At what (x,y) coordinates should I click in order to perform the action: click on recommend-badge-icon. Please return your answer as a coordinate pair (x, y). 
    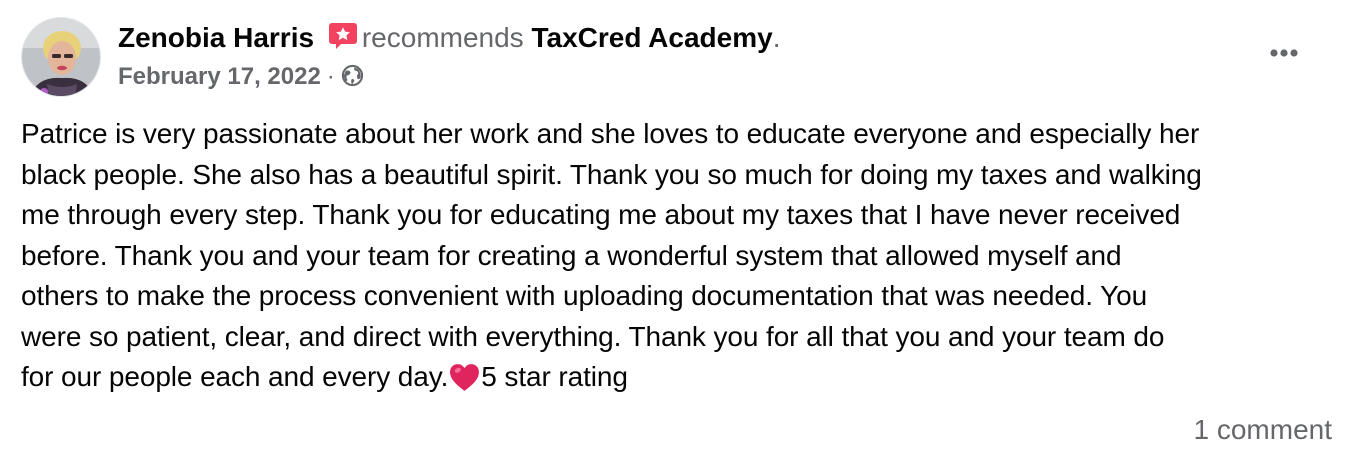
    Looking at the image, I should click on (343, 36).